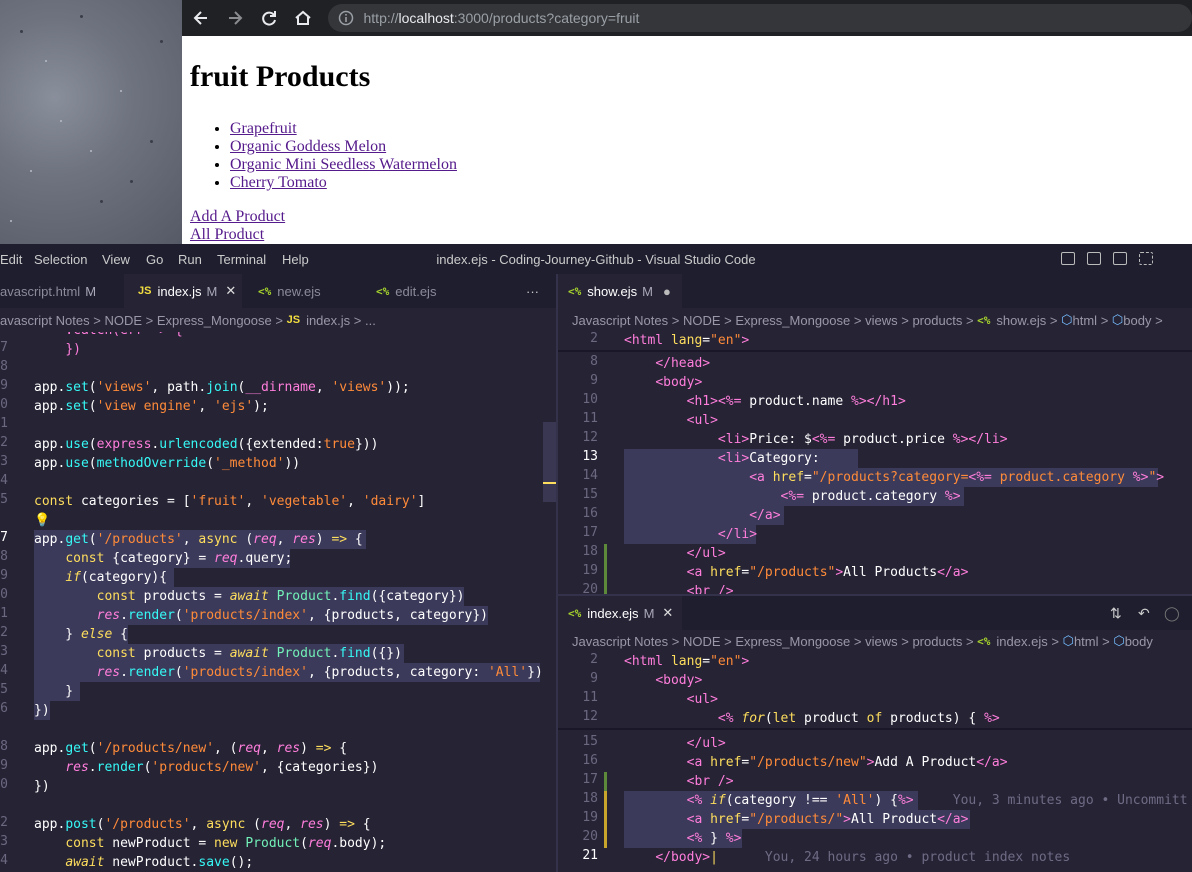 The height and width of the screenshot is (872, 1192). What do you see at coordinates (620, 291) in the screenshot?
I see `tab-show-ejs: <% show.ejs M ●` at bounding box center [620, 291].